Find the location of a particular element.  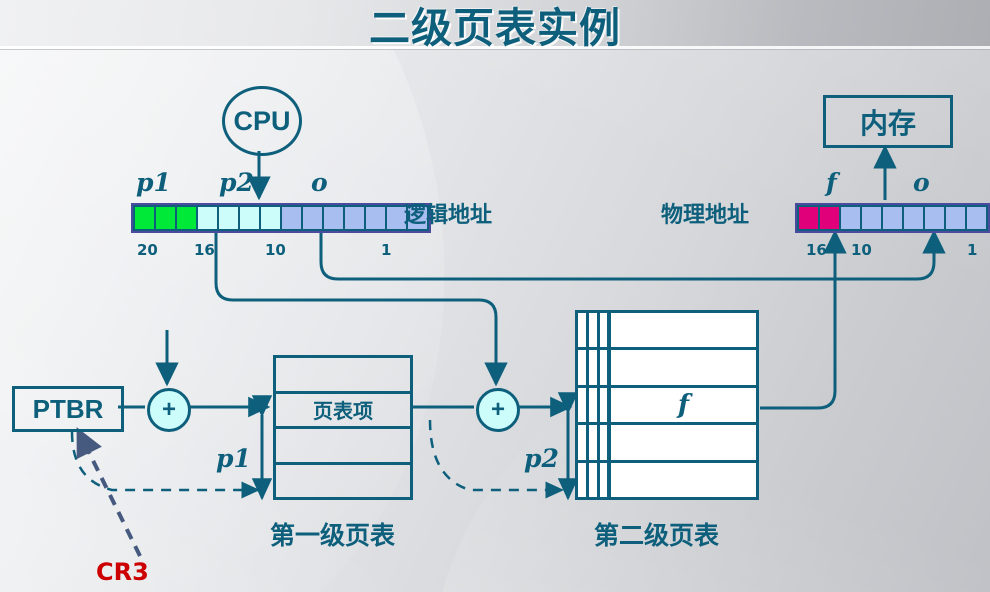

logical-address-bar is located at coordinates (281, 218).